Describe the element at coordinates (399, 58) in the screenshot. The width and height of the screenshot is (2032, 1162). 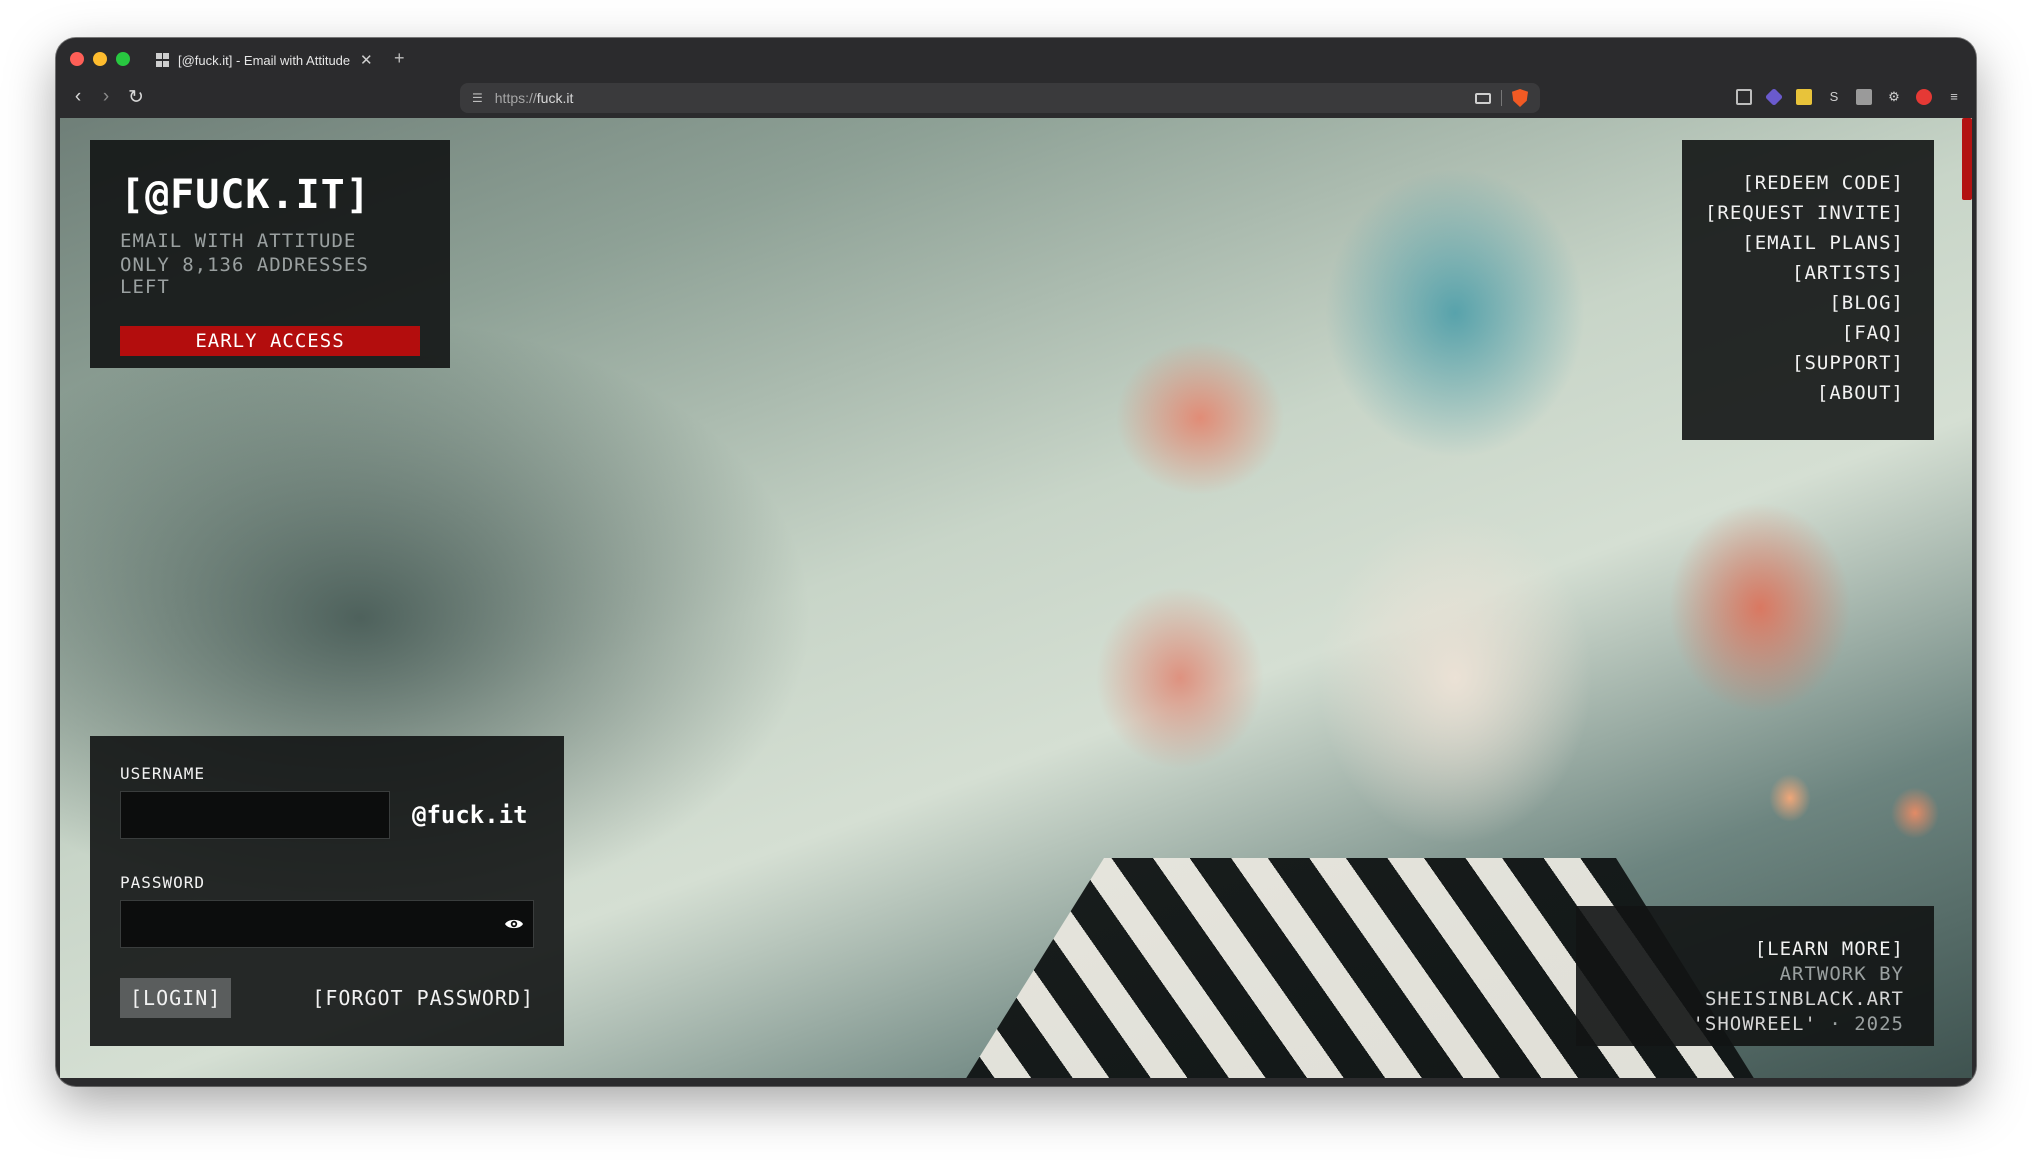
I see `new-tab-button: +` at that location.